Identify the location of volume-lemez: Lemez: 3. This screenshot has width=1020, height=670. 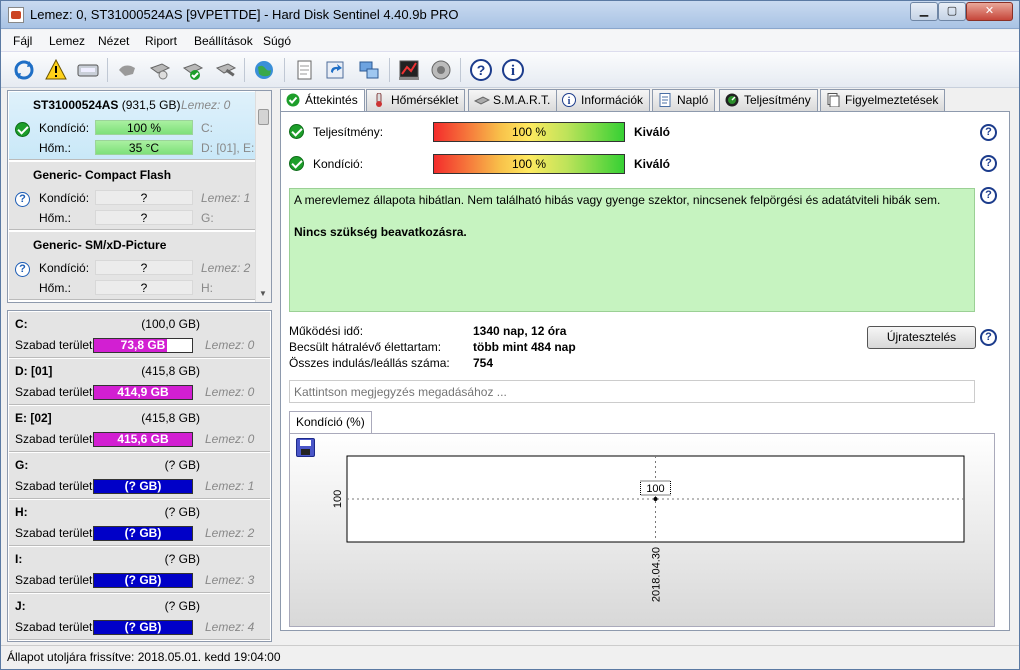
(230, 580).